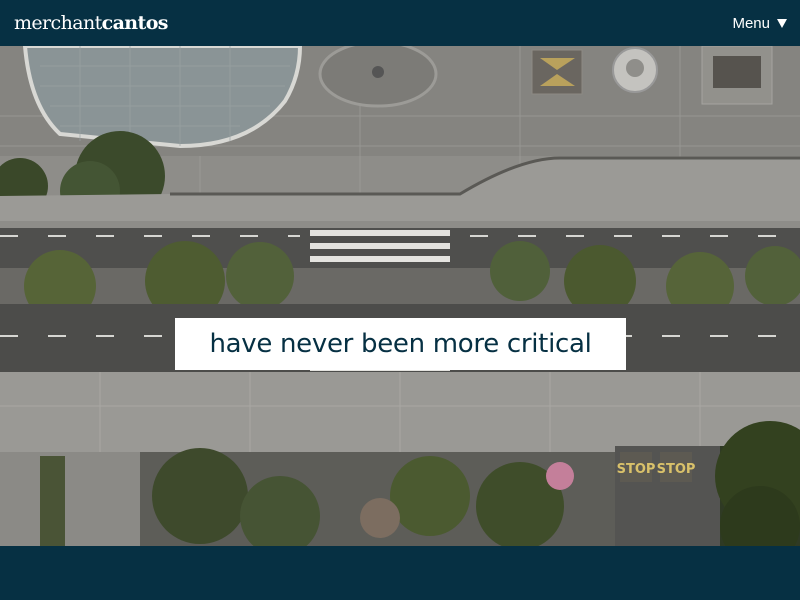  I want to click on footer-bar, so click(400, 573).